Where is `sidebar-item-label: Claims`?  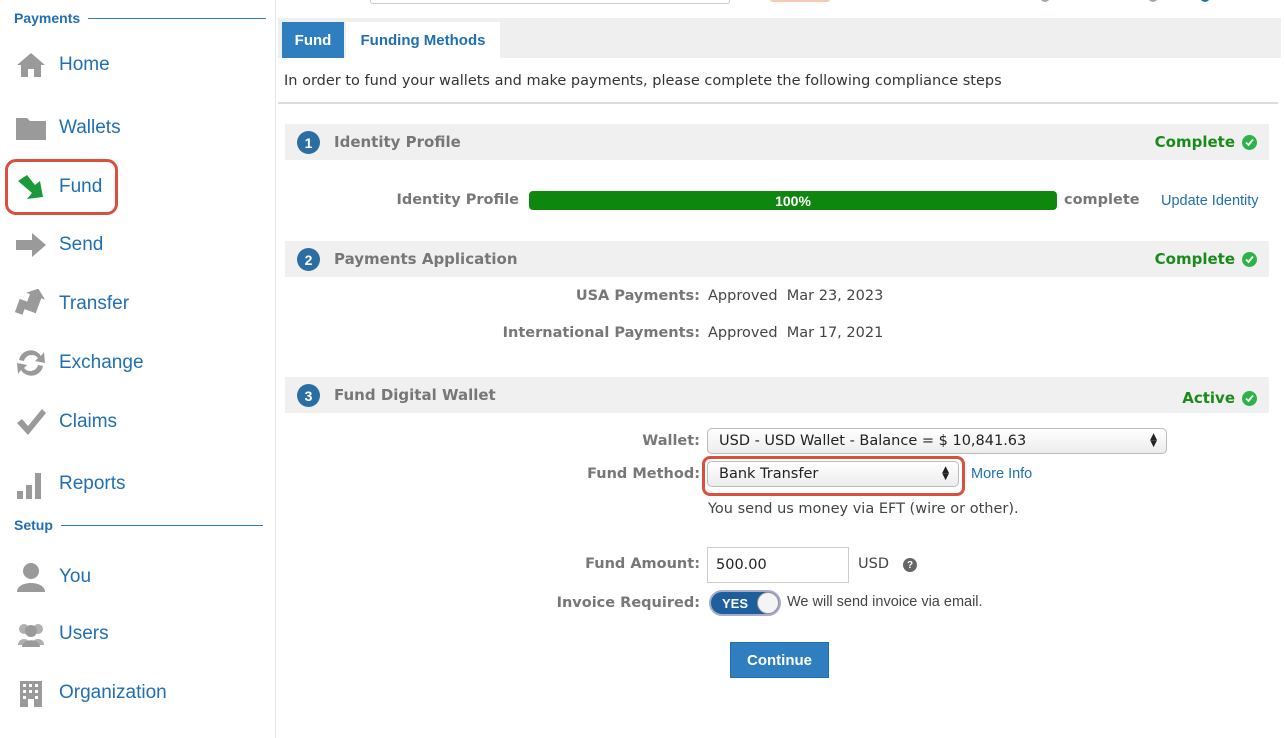 sidebar-item-label: Claims is located at coordinates (88, 421).